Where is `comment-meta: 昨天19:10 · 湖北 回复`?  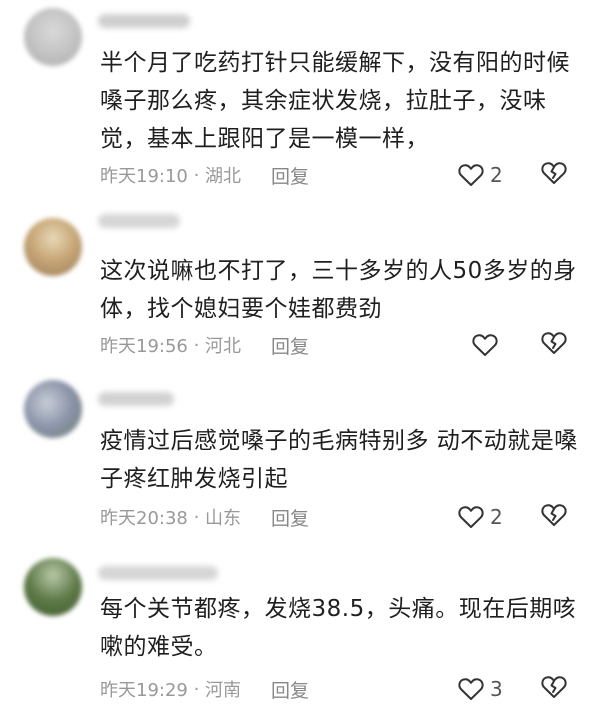 comment-meta: 昨天19:10 · 湖北 回复 is located at coordinates (204, 175).